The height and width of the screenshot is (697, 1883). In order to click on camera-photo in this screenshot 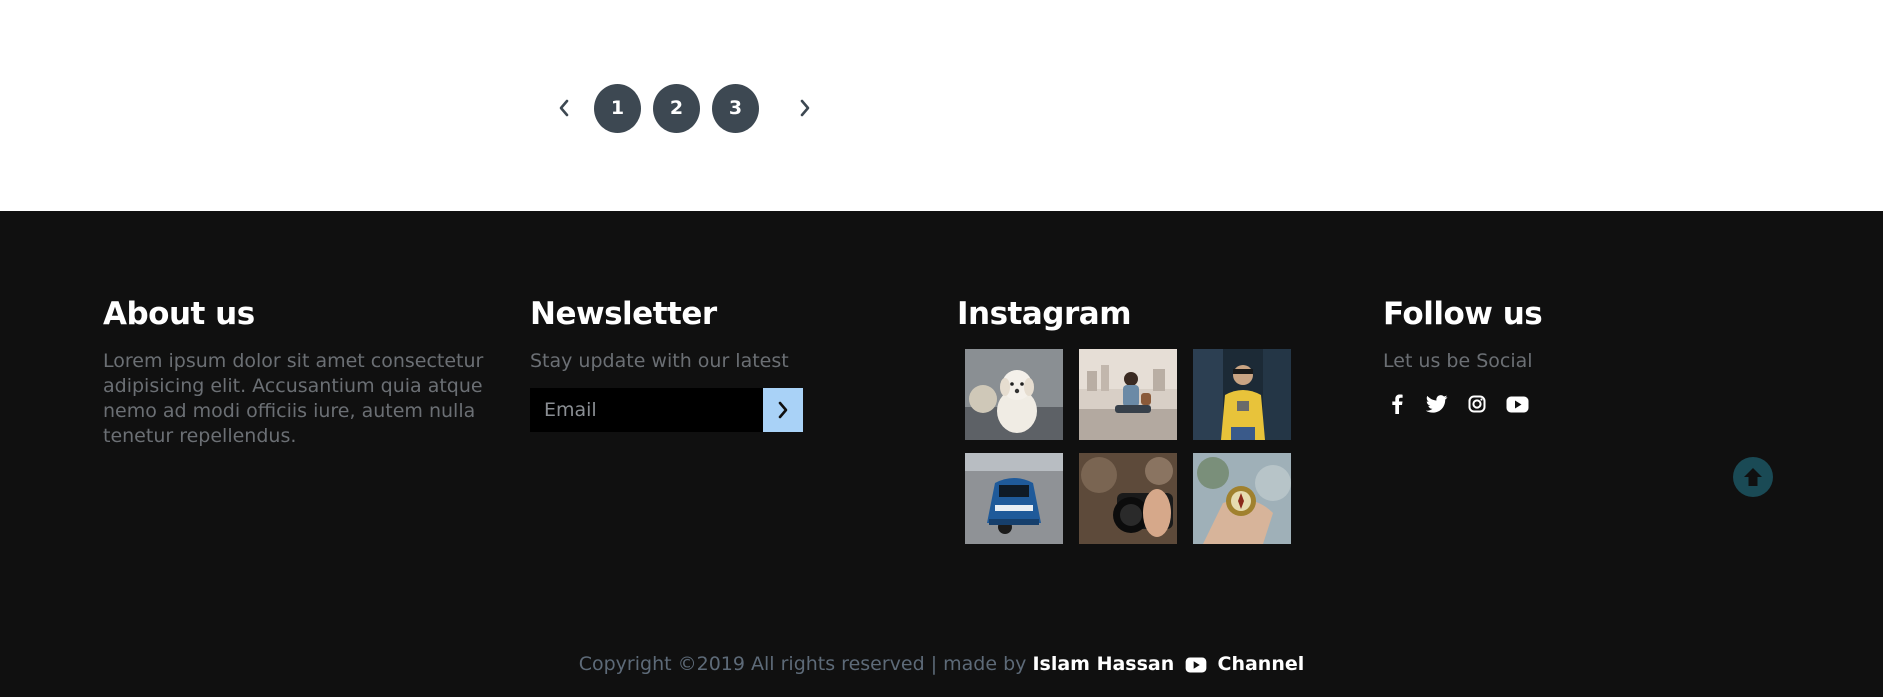, I will do `click(1128, 499)`.